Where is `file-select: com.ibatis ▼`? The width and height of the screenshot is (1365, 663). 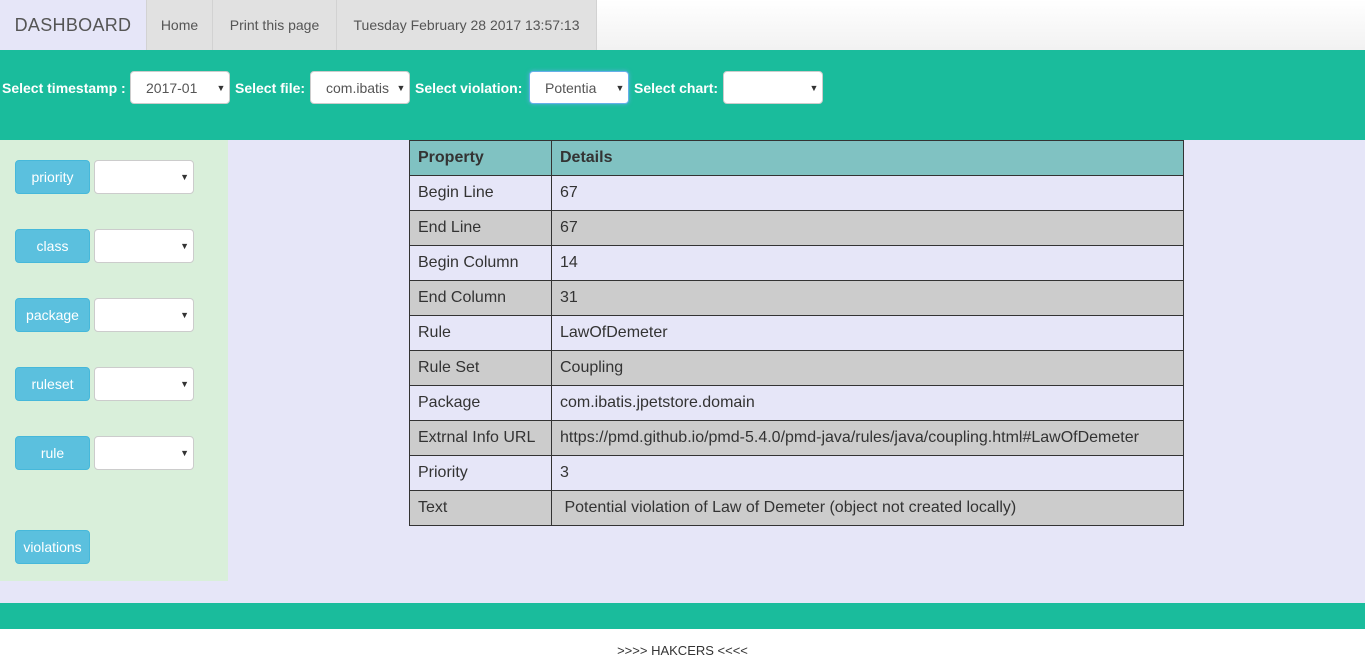 file-select: com.ibatis ▼ is located at coordinates (360, 87).